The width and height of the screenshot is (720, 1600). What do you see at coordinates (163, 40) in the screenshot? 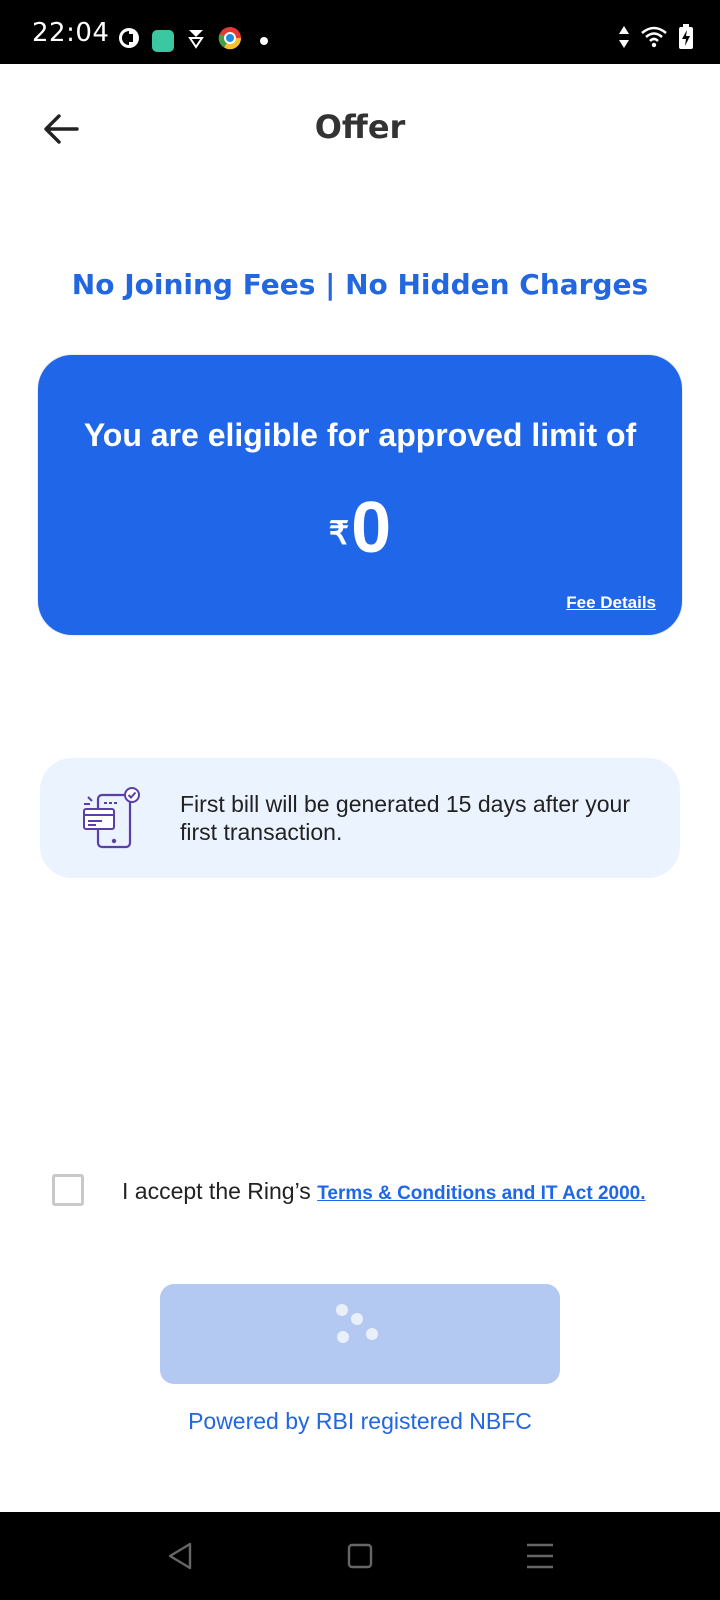
I see `app-icon` at bounding box center [163, 40].